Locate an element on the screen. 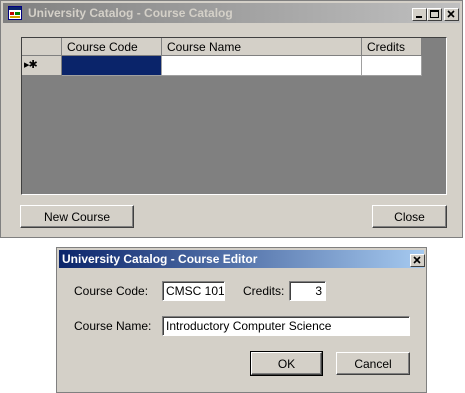  table-row-new: ▸✱ is located at coordinates (222, 66).